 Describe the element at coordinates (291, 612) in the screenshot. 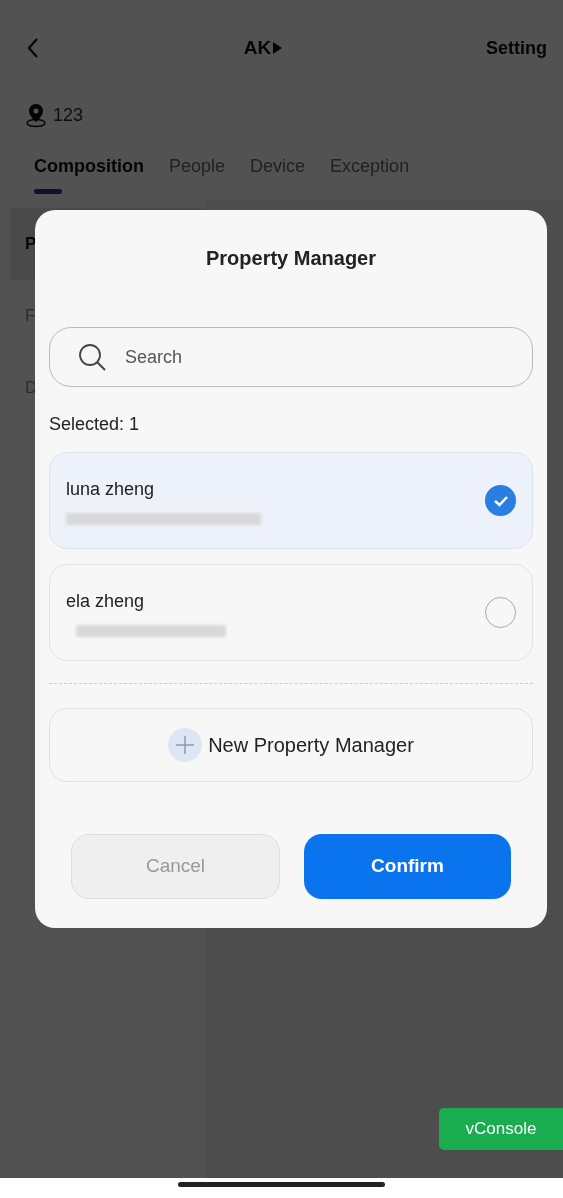

I see `person-card: ela zheng` at that location.